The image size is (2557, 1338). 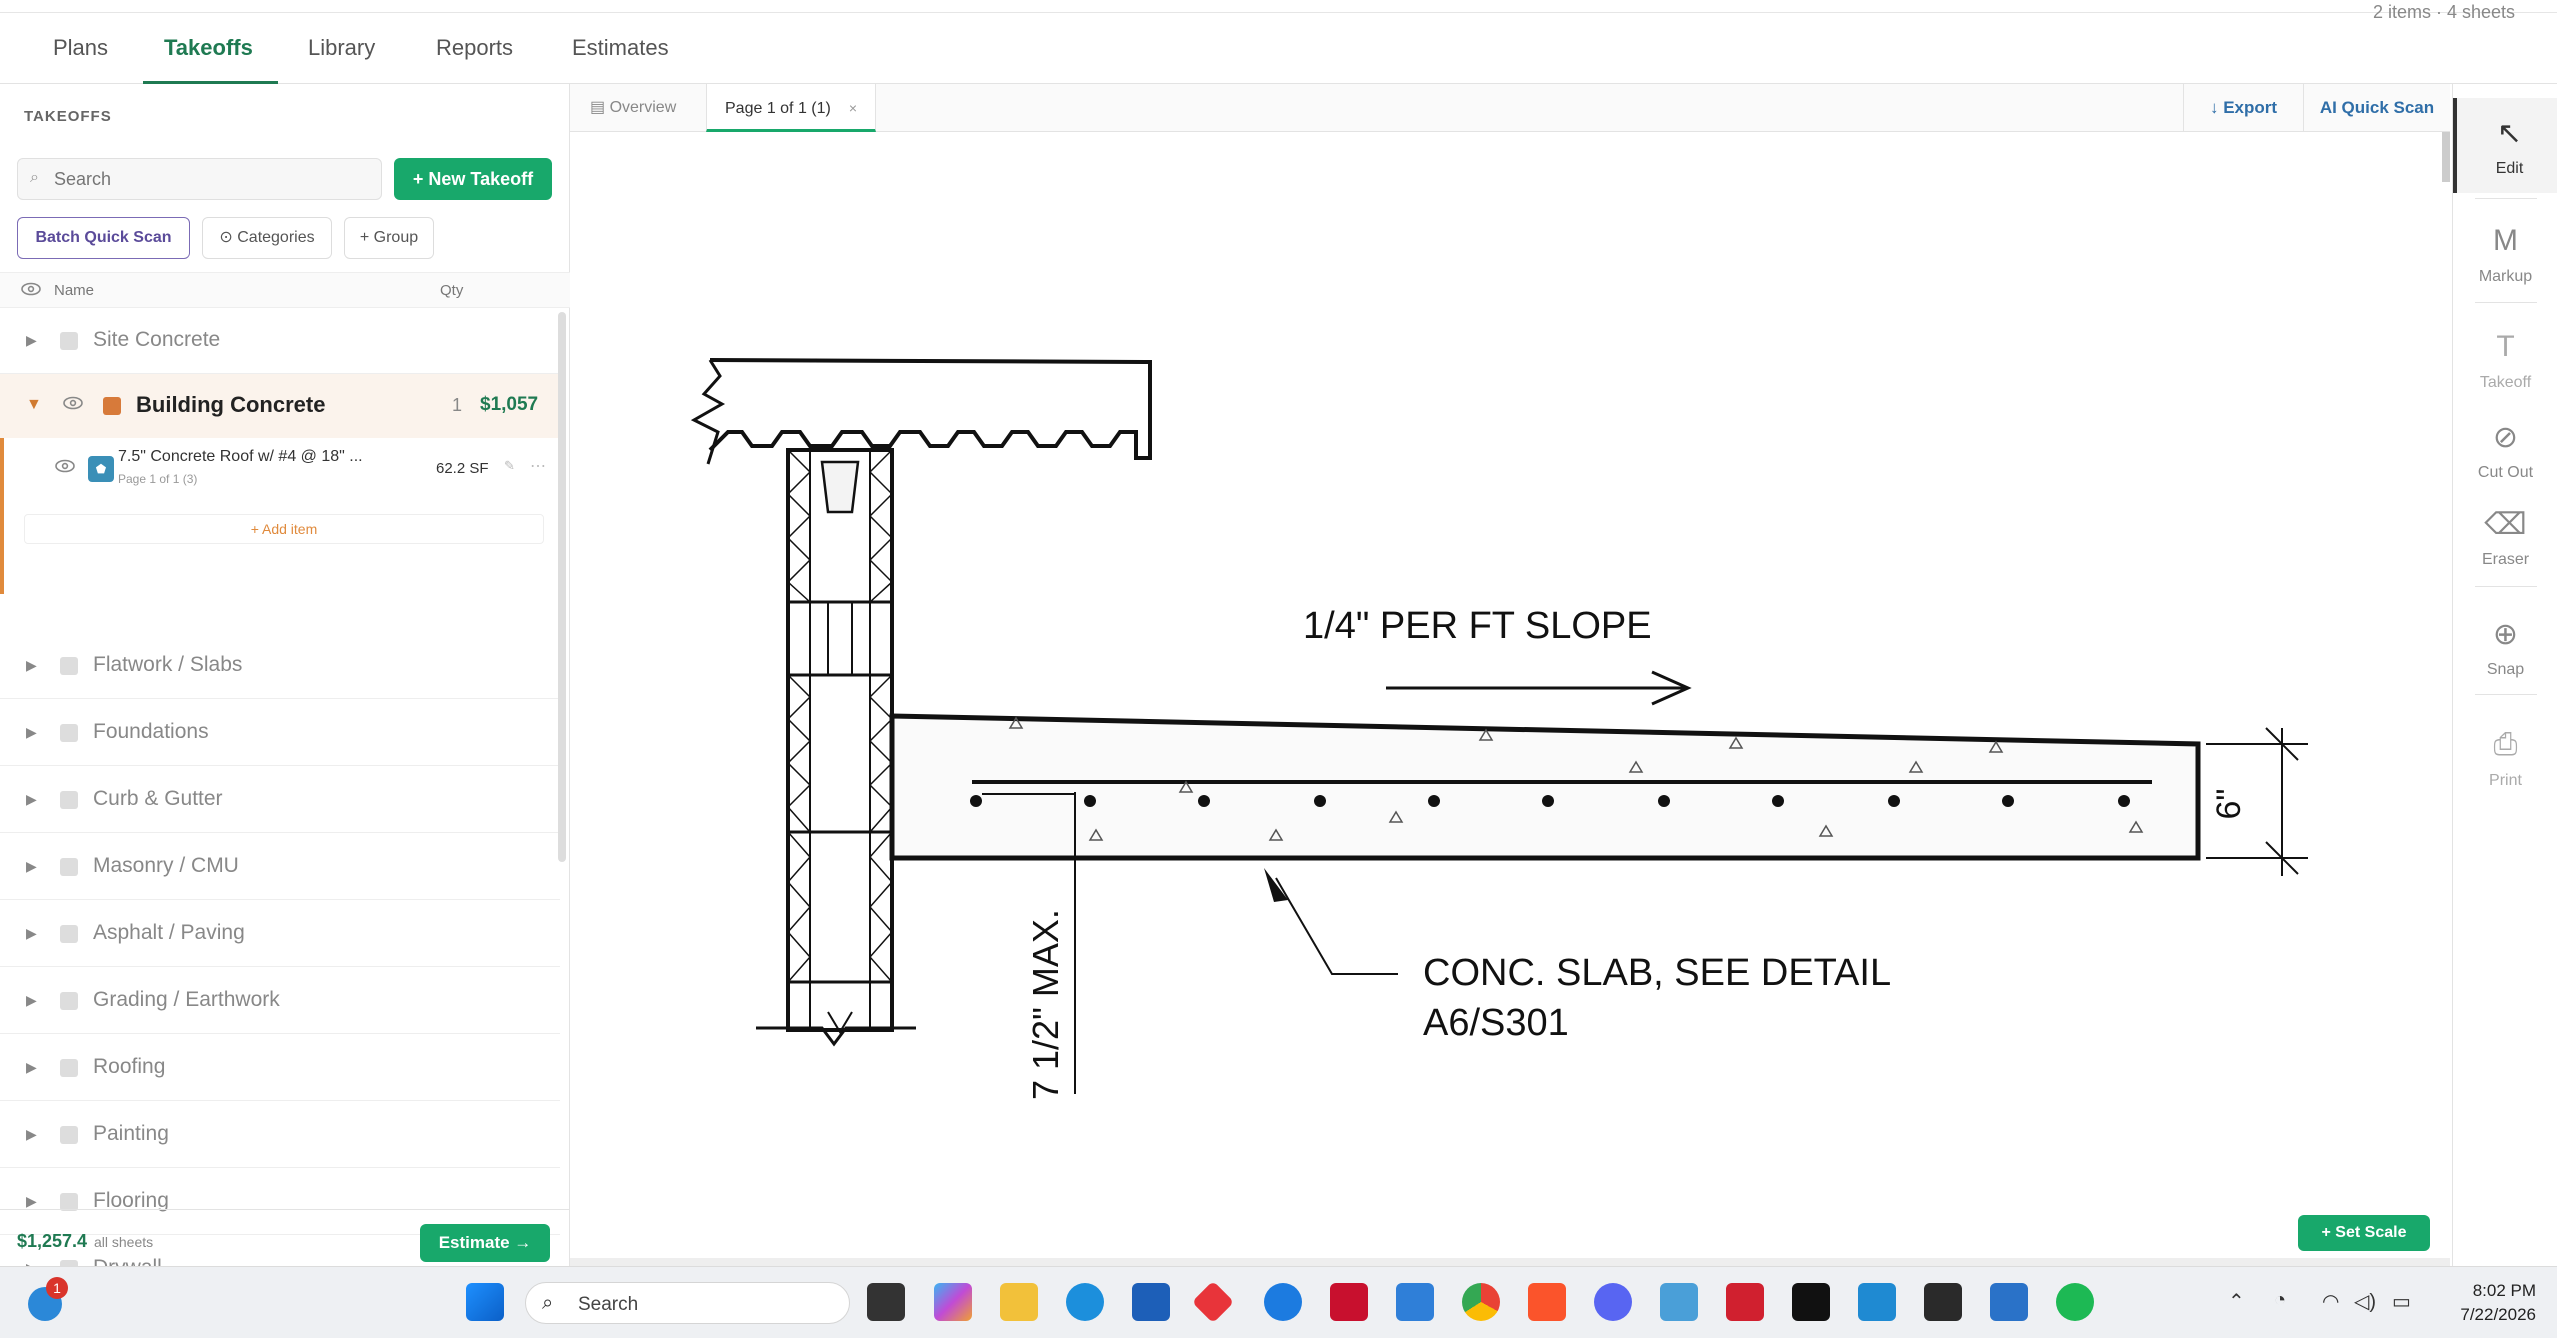 I want to click on takeoff-search: ⌕, so click(x=199, y=179).